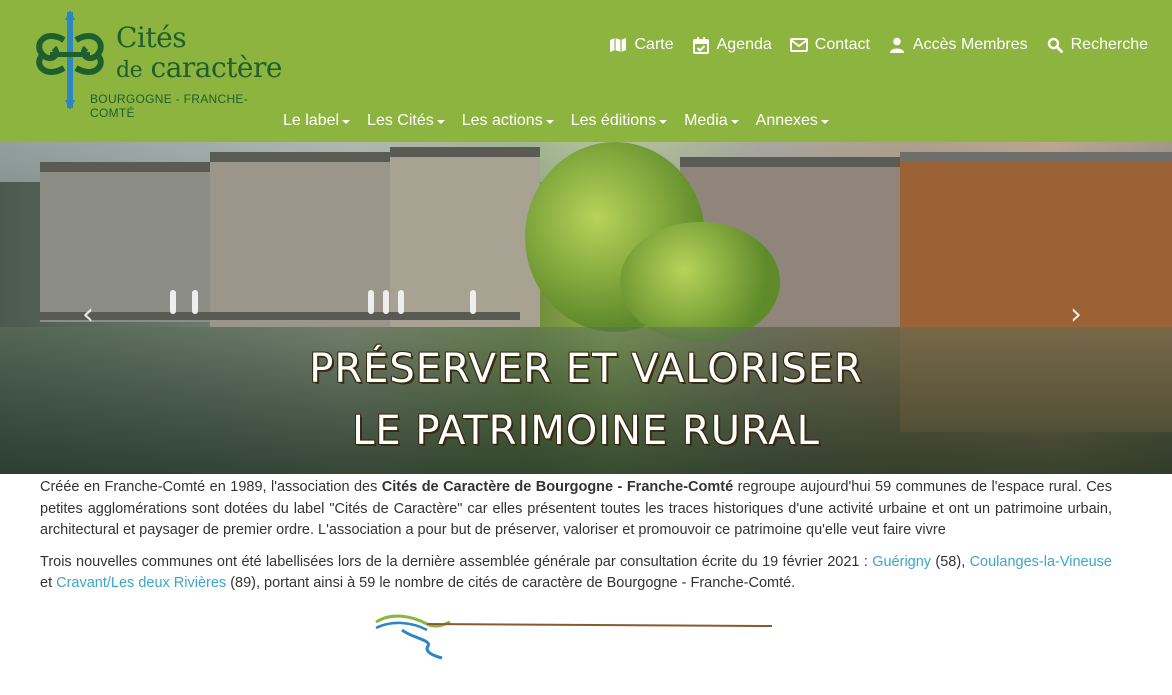 The image size is (1172, 695). I want to click on menu-le-label-text: Le label, so click(311, 120).